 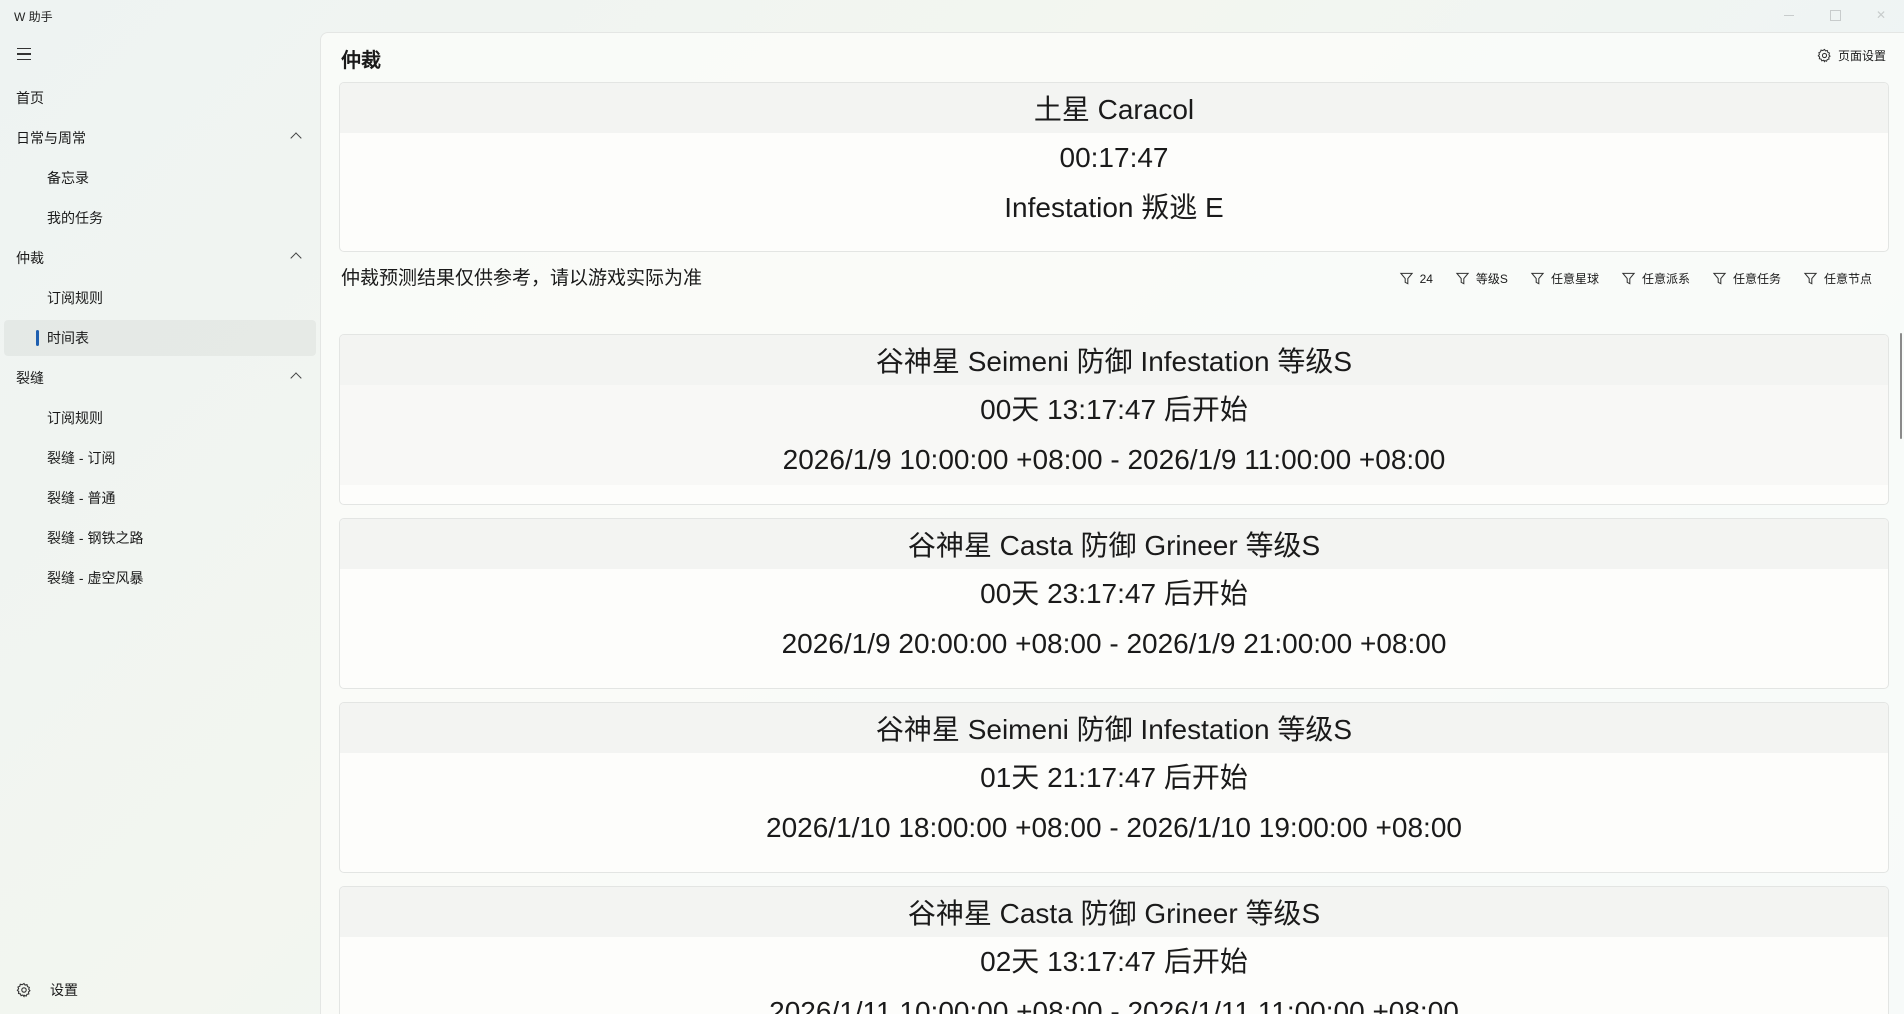 What do you see at coordinates (1789, 15) in the screenshot?
I see `minimize-button` at bounding box center [1789, 15].